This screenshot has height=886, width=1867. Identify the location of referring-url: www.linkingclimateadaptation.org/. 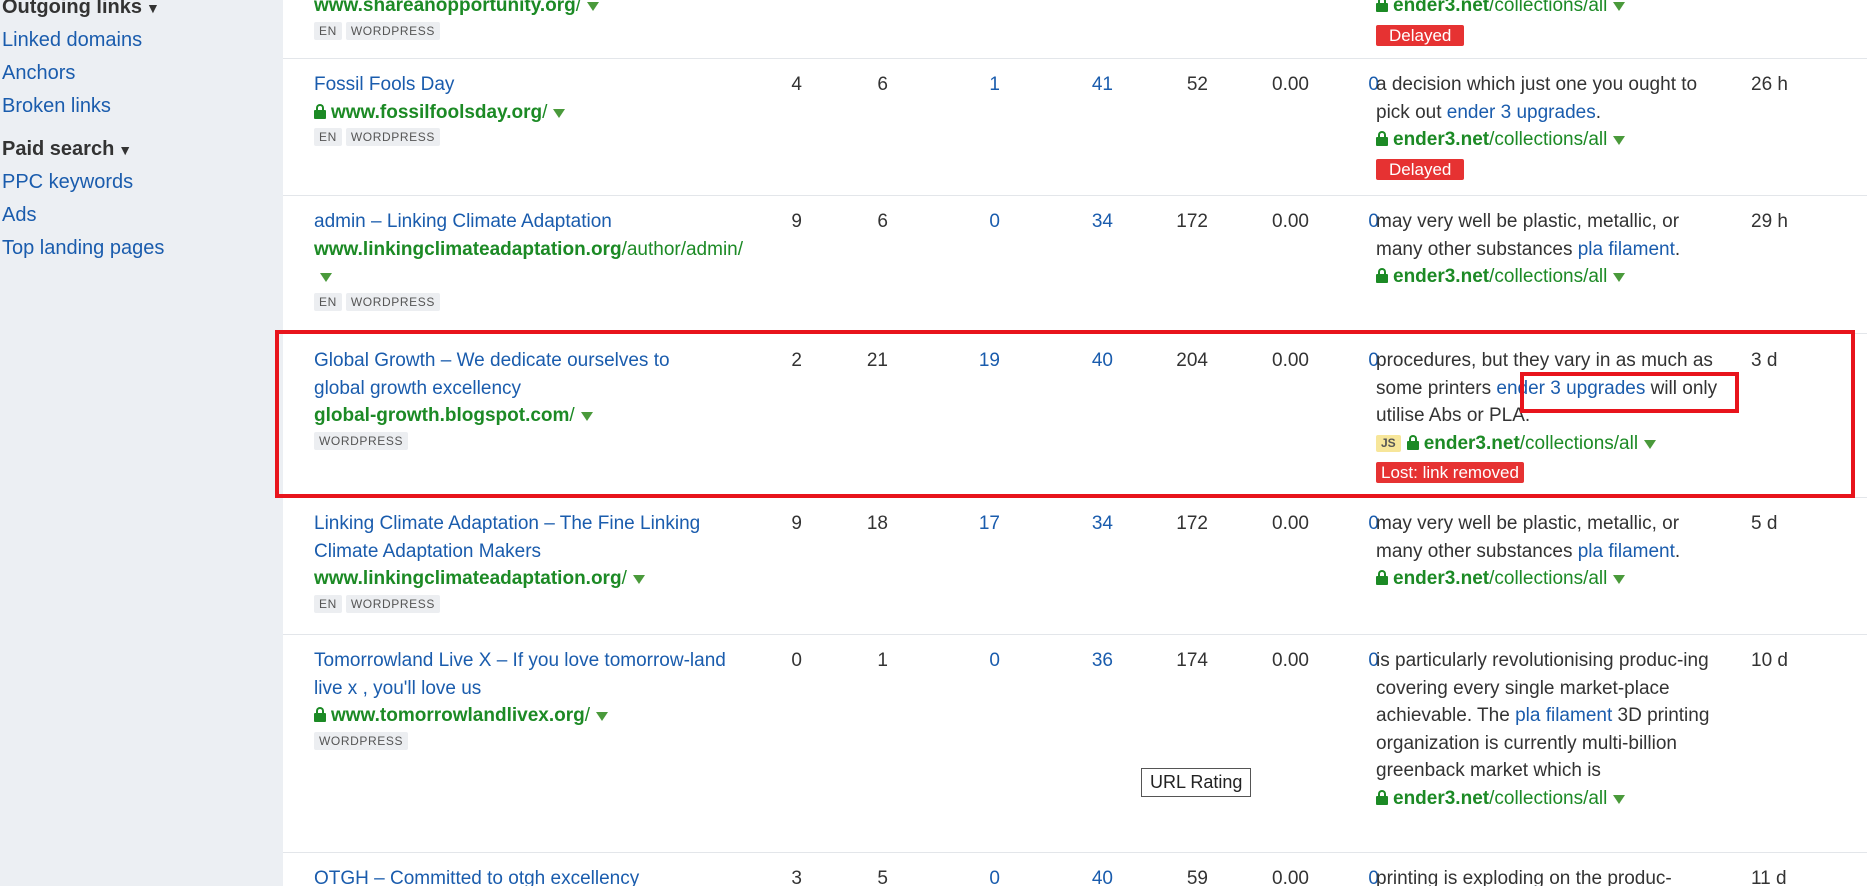
(524, 579).